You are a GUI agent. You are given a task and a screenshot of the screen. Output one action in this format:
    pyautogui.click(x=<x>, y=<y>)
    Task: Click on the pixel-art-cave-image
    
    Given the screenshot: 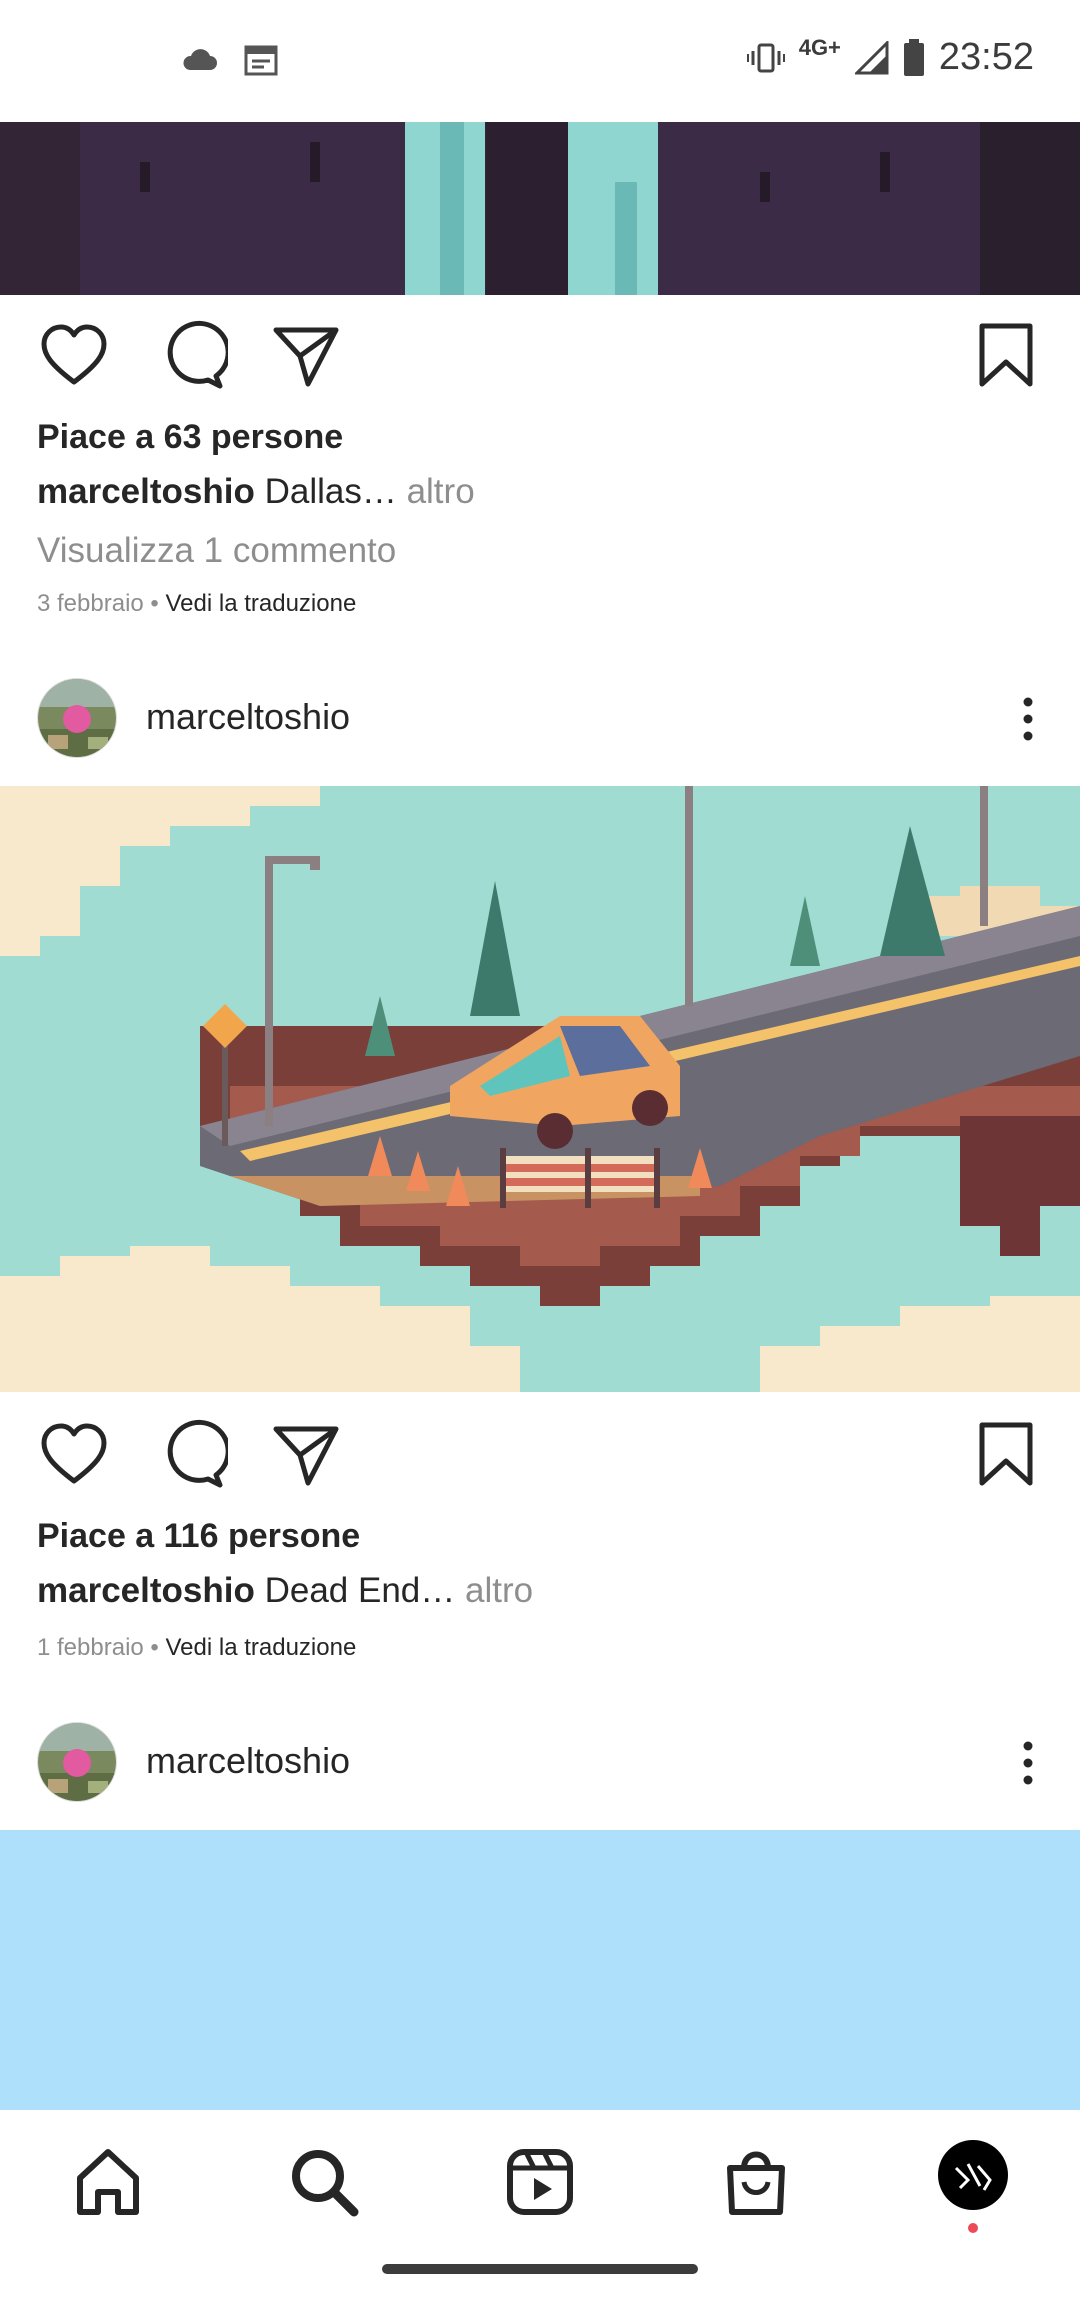 What is the action you would take?
    pyautogui.click(x=540, y=208)
    